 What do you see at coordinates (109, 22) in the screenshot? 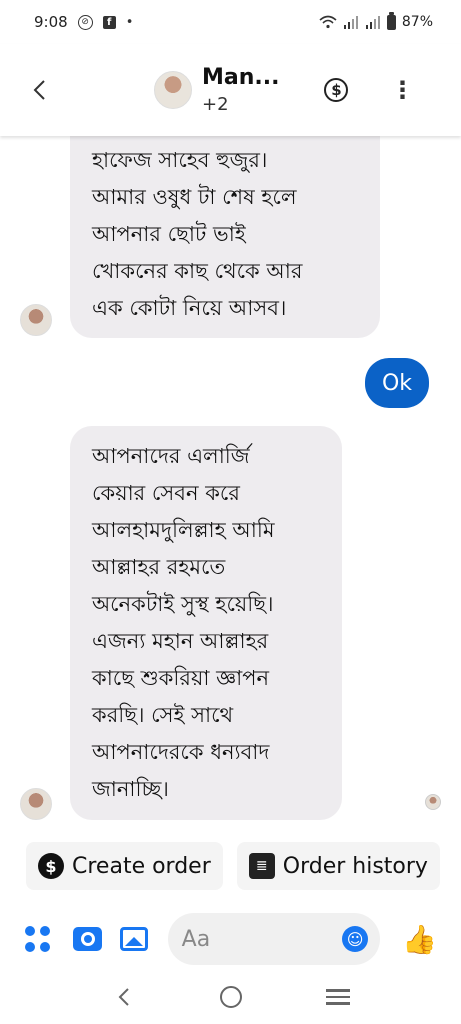
I see `facebook-icon: f` at bounding box center [109, 22].